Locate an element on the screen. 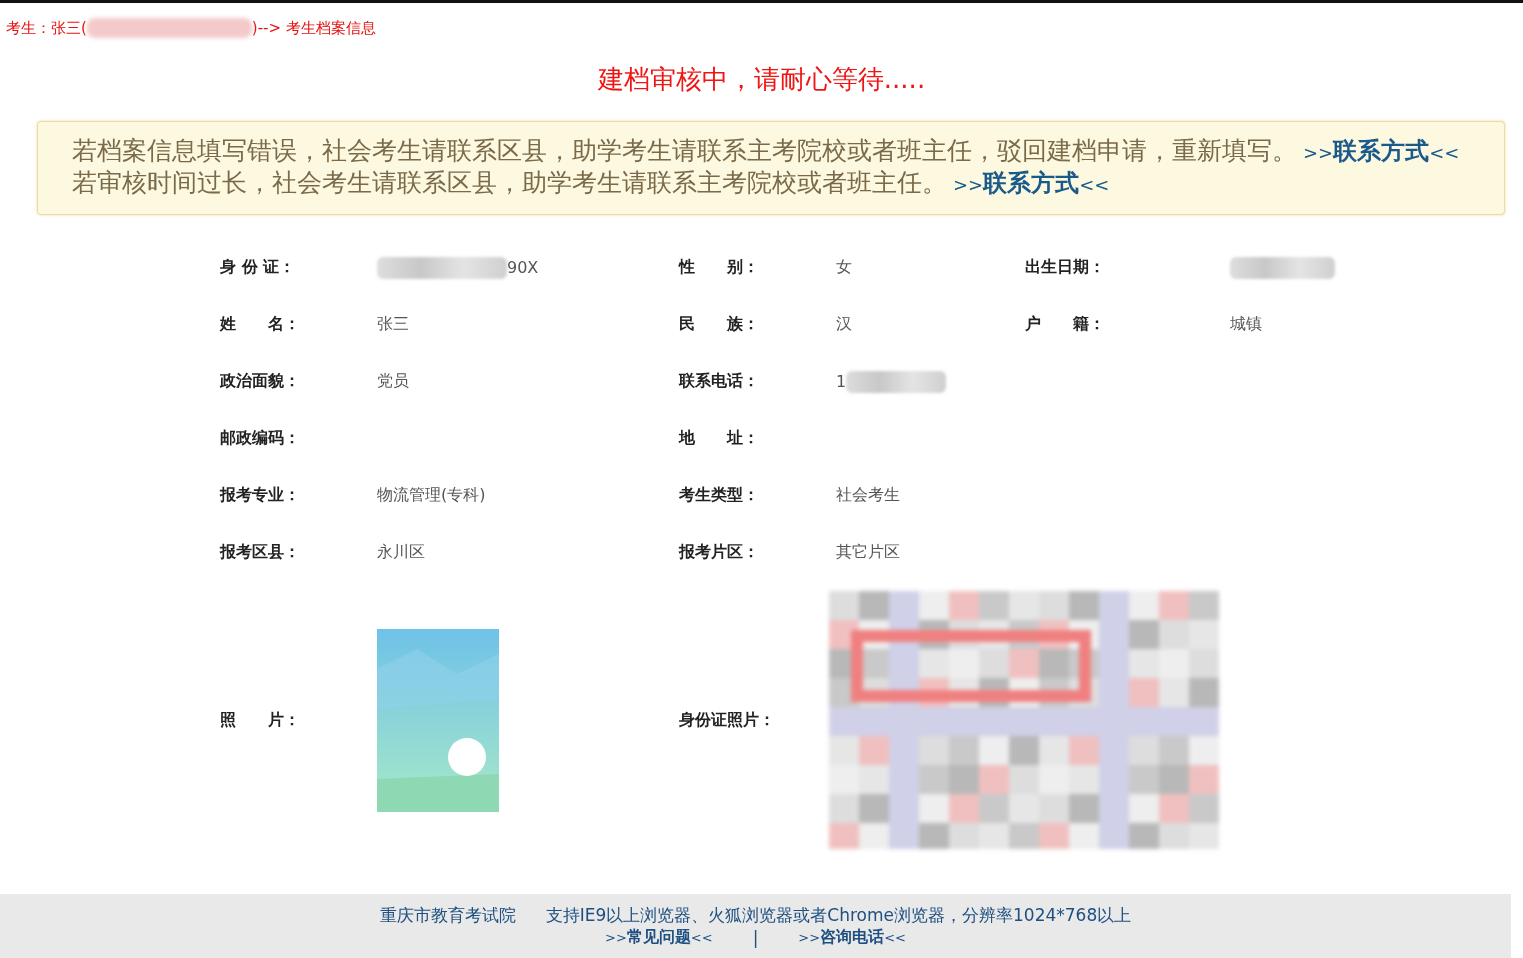 This screenshot has height=958, width=1523. field-label: 邮政编码： is located at coordinates (260, 438).